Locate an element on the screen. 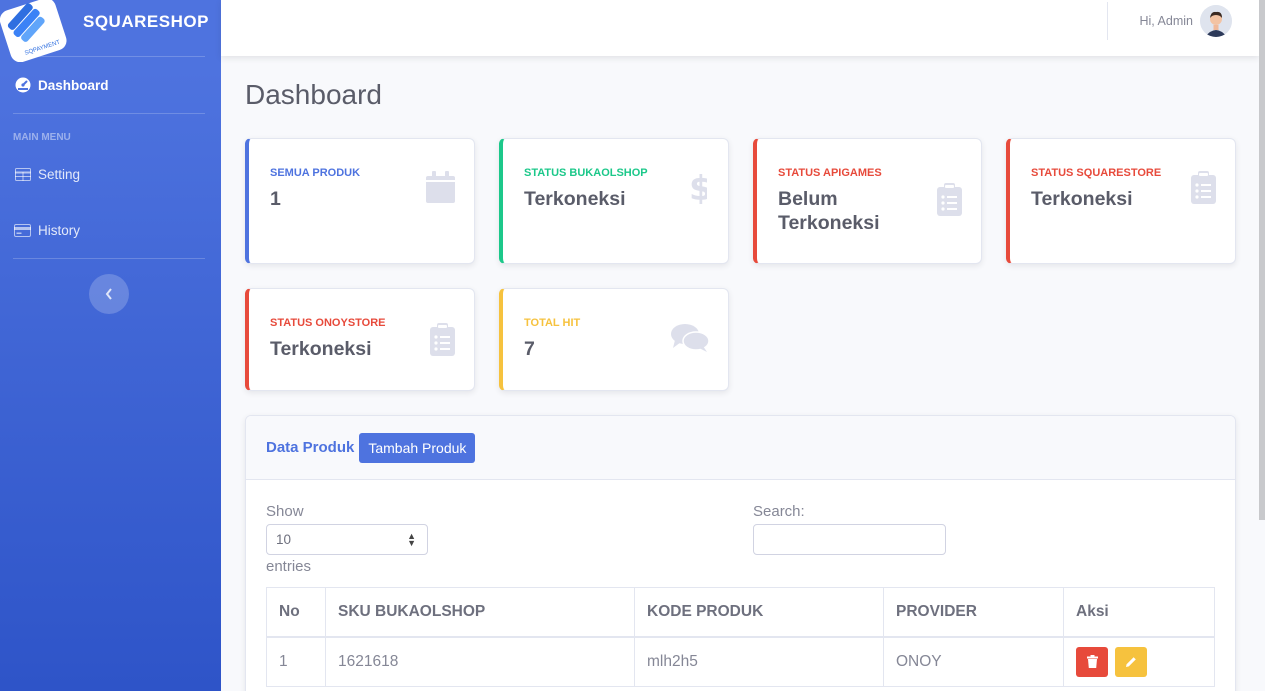  table-icon is located at coordinates (22, 174).